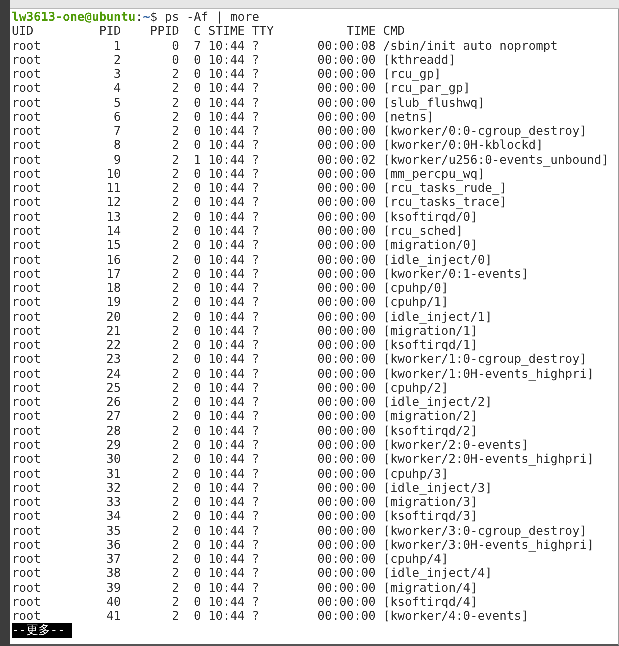  What do you see at coordinates (488, 545) in the screenshot?
I see `table-cell: [kworker/3:0H-events_highpri]` at bounding box center [488, 545].